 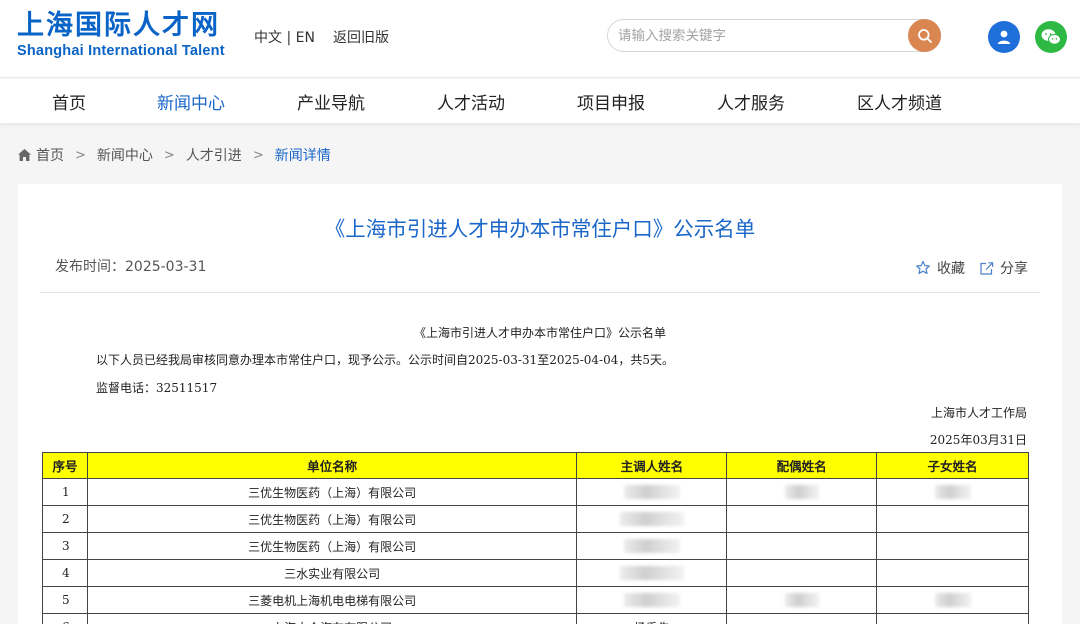 I want to click on wechat-icon, so click(x=1051, y=37).